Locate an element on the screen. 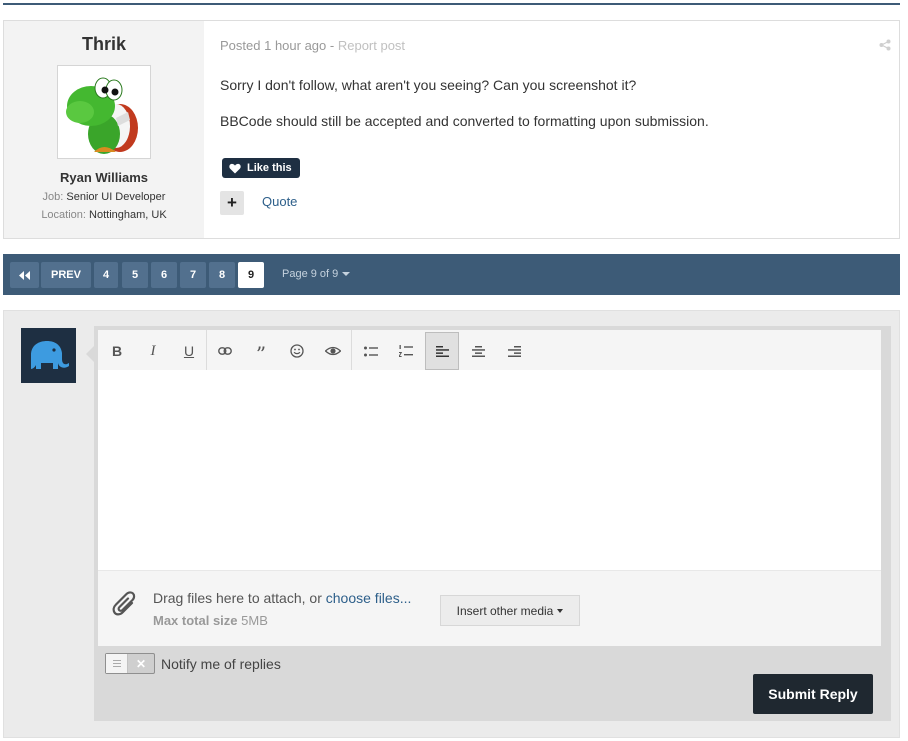 This screenshot has width=908, height=741. share-icon is located at coordinates (885, 45).